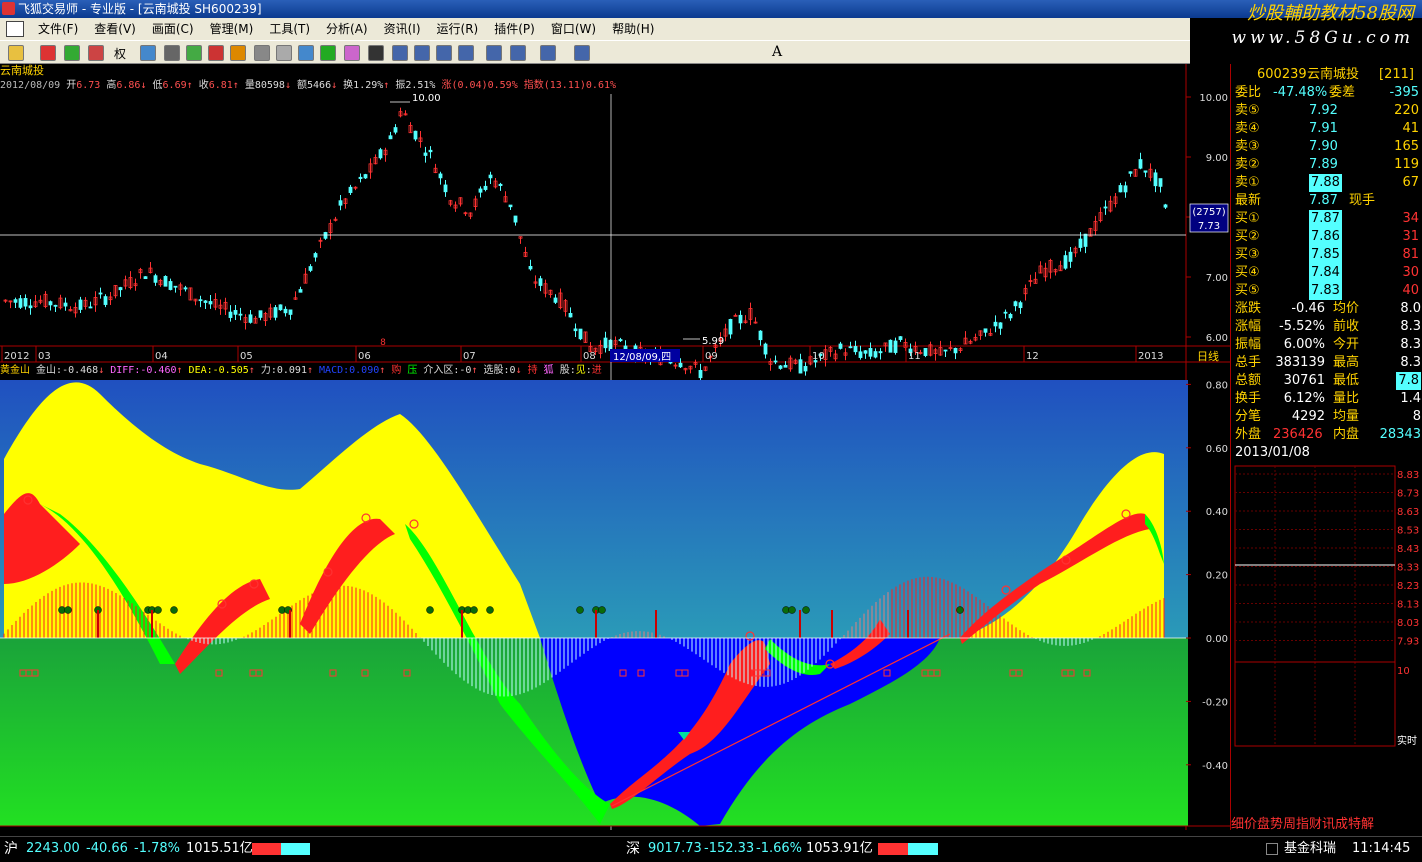 Image resolution: width=1422 pixels, height=862 pixels. I want to click on menu-tools: 工具(T), so click(289, 29).